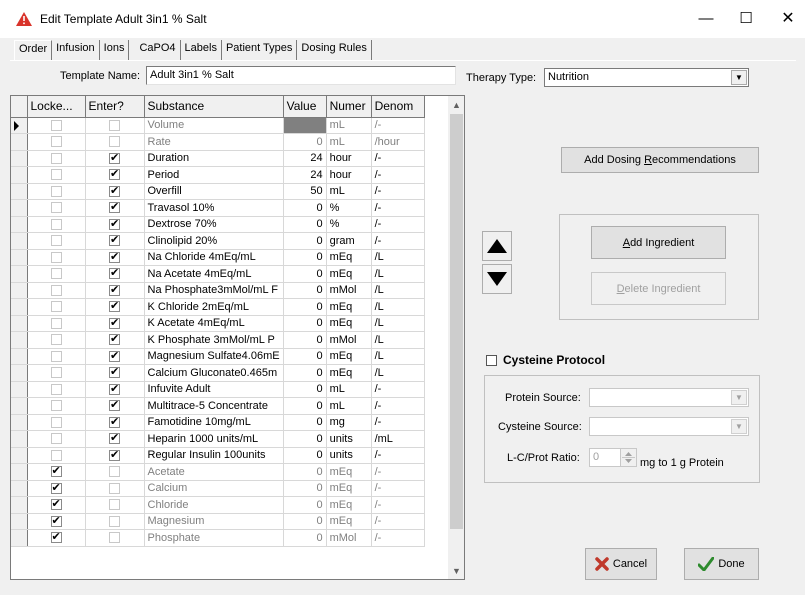  Describe the element at coordinates (214, 406) in the screenshot. I see `substance-cell: Multitrace-5 Concentrate` at that location.